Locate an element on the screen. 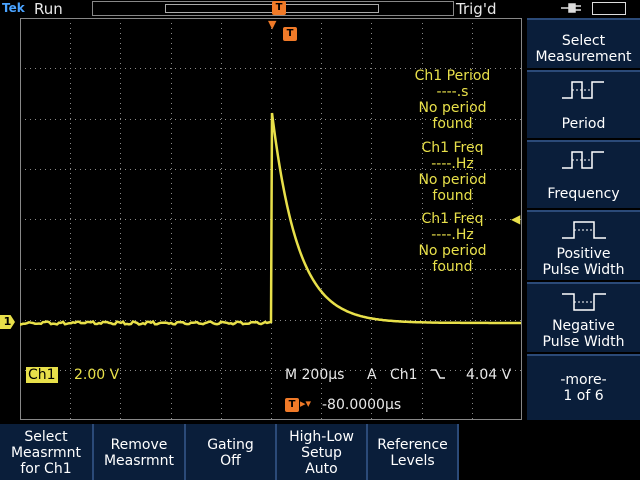 The image size is (640, 480). measurement-readout-3: Ch1 Freq ----.Hz No period found is located at coordinates (452, 243).